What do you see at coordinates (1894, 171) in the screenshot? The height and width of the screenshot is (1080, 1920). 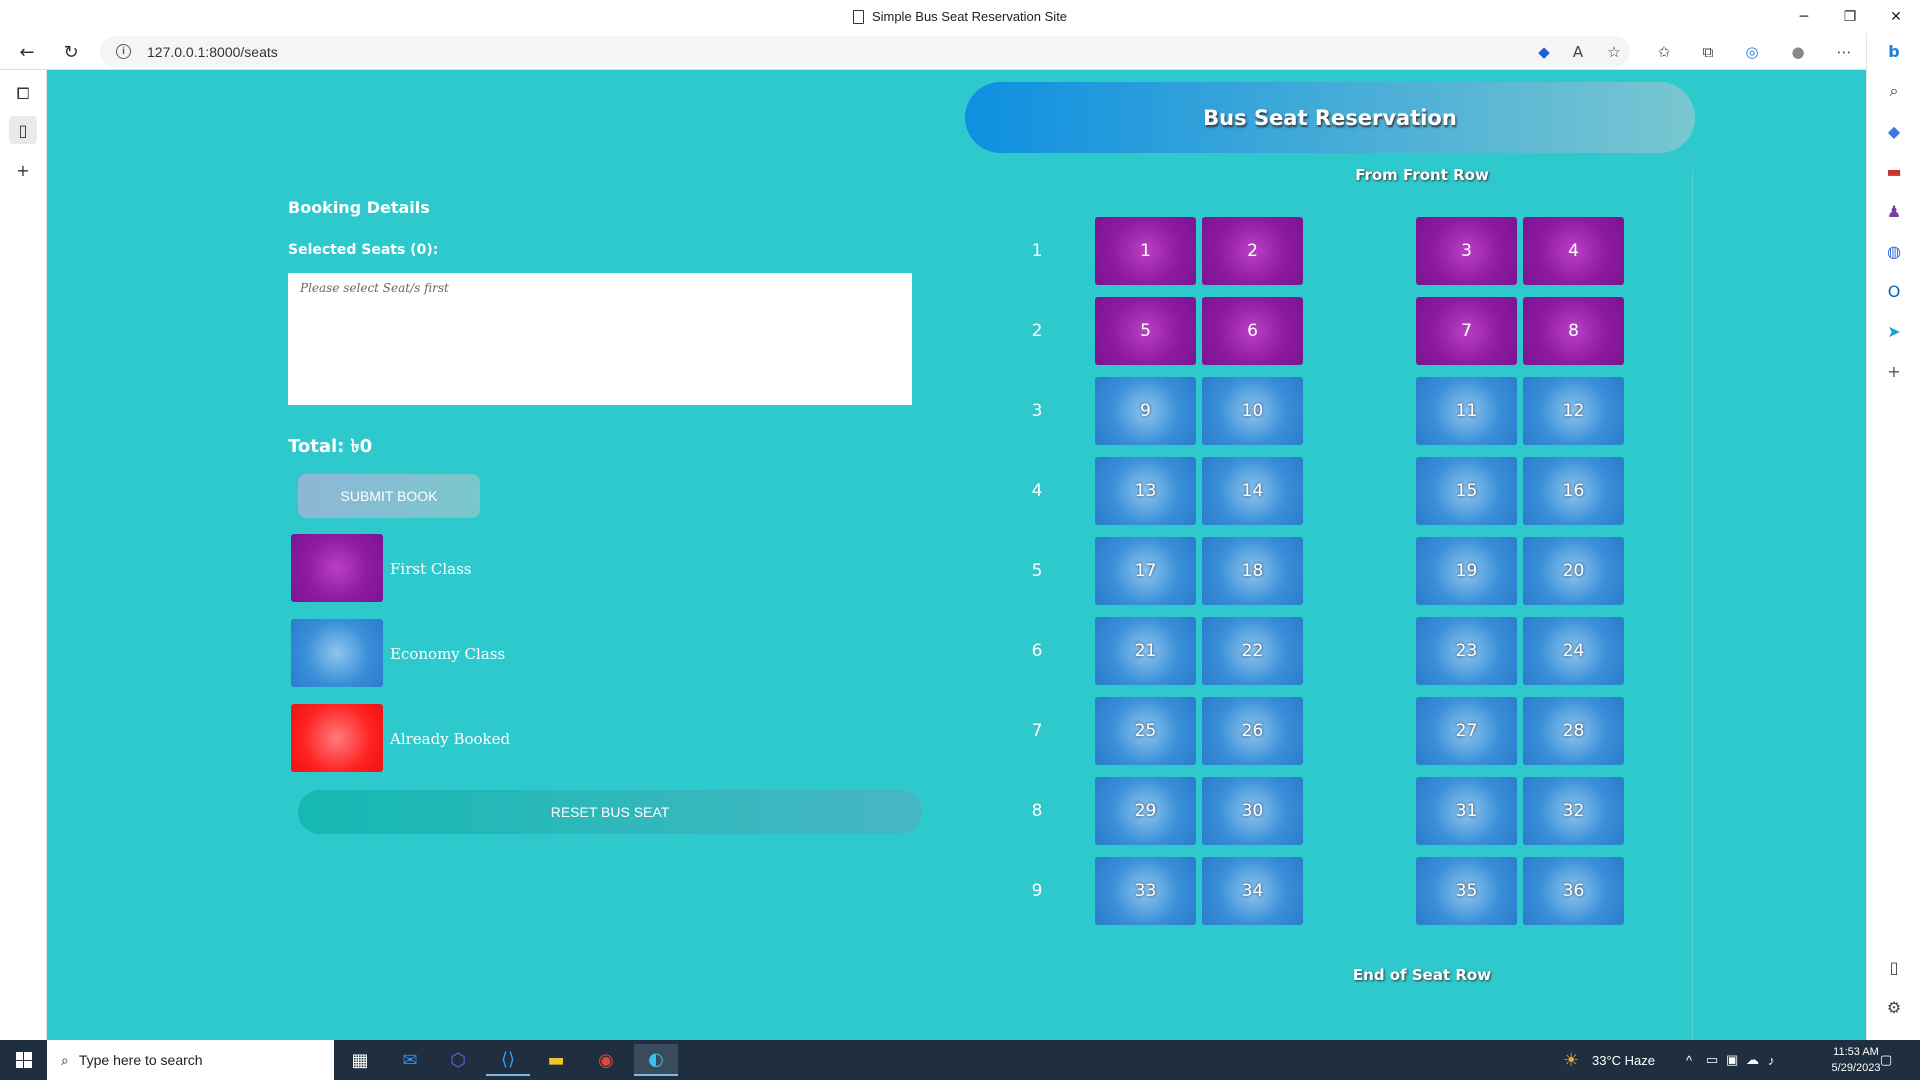 I see `tools-icon: ▬` at bounding box center [1894, 171].